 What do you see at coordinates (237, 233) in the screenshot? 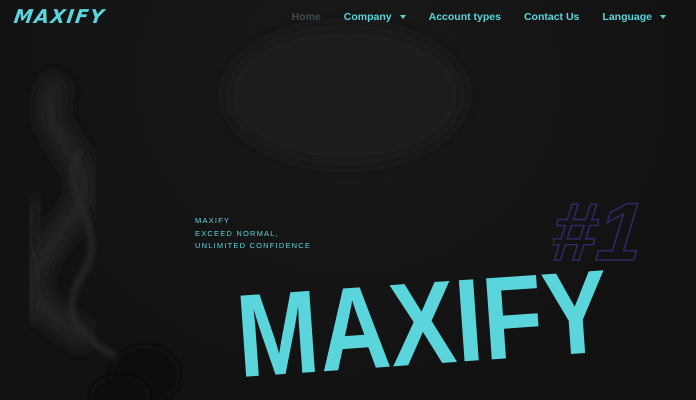
I see `tagline-line: EXCEED NORMAL,` at bounding box center [237, 233].